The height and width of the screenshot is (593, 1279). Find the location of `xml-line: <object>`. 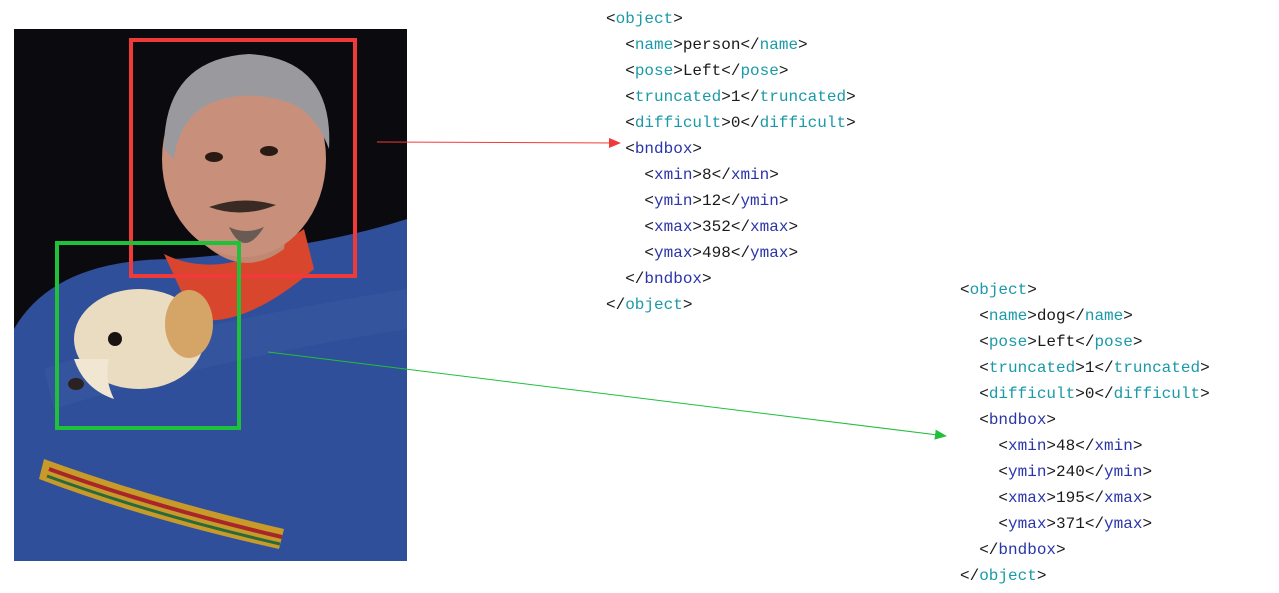

xml-line: <object> is located at coordinates (1085, 290).